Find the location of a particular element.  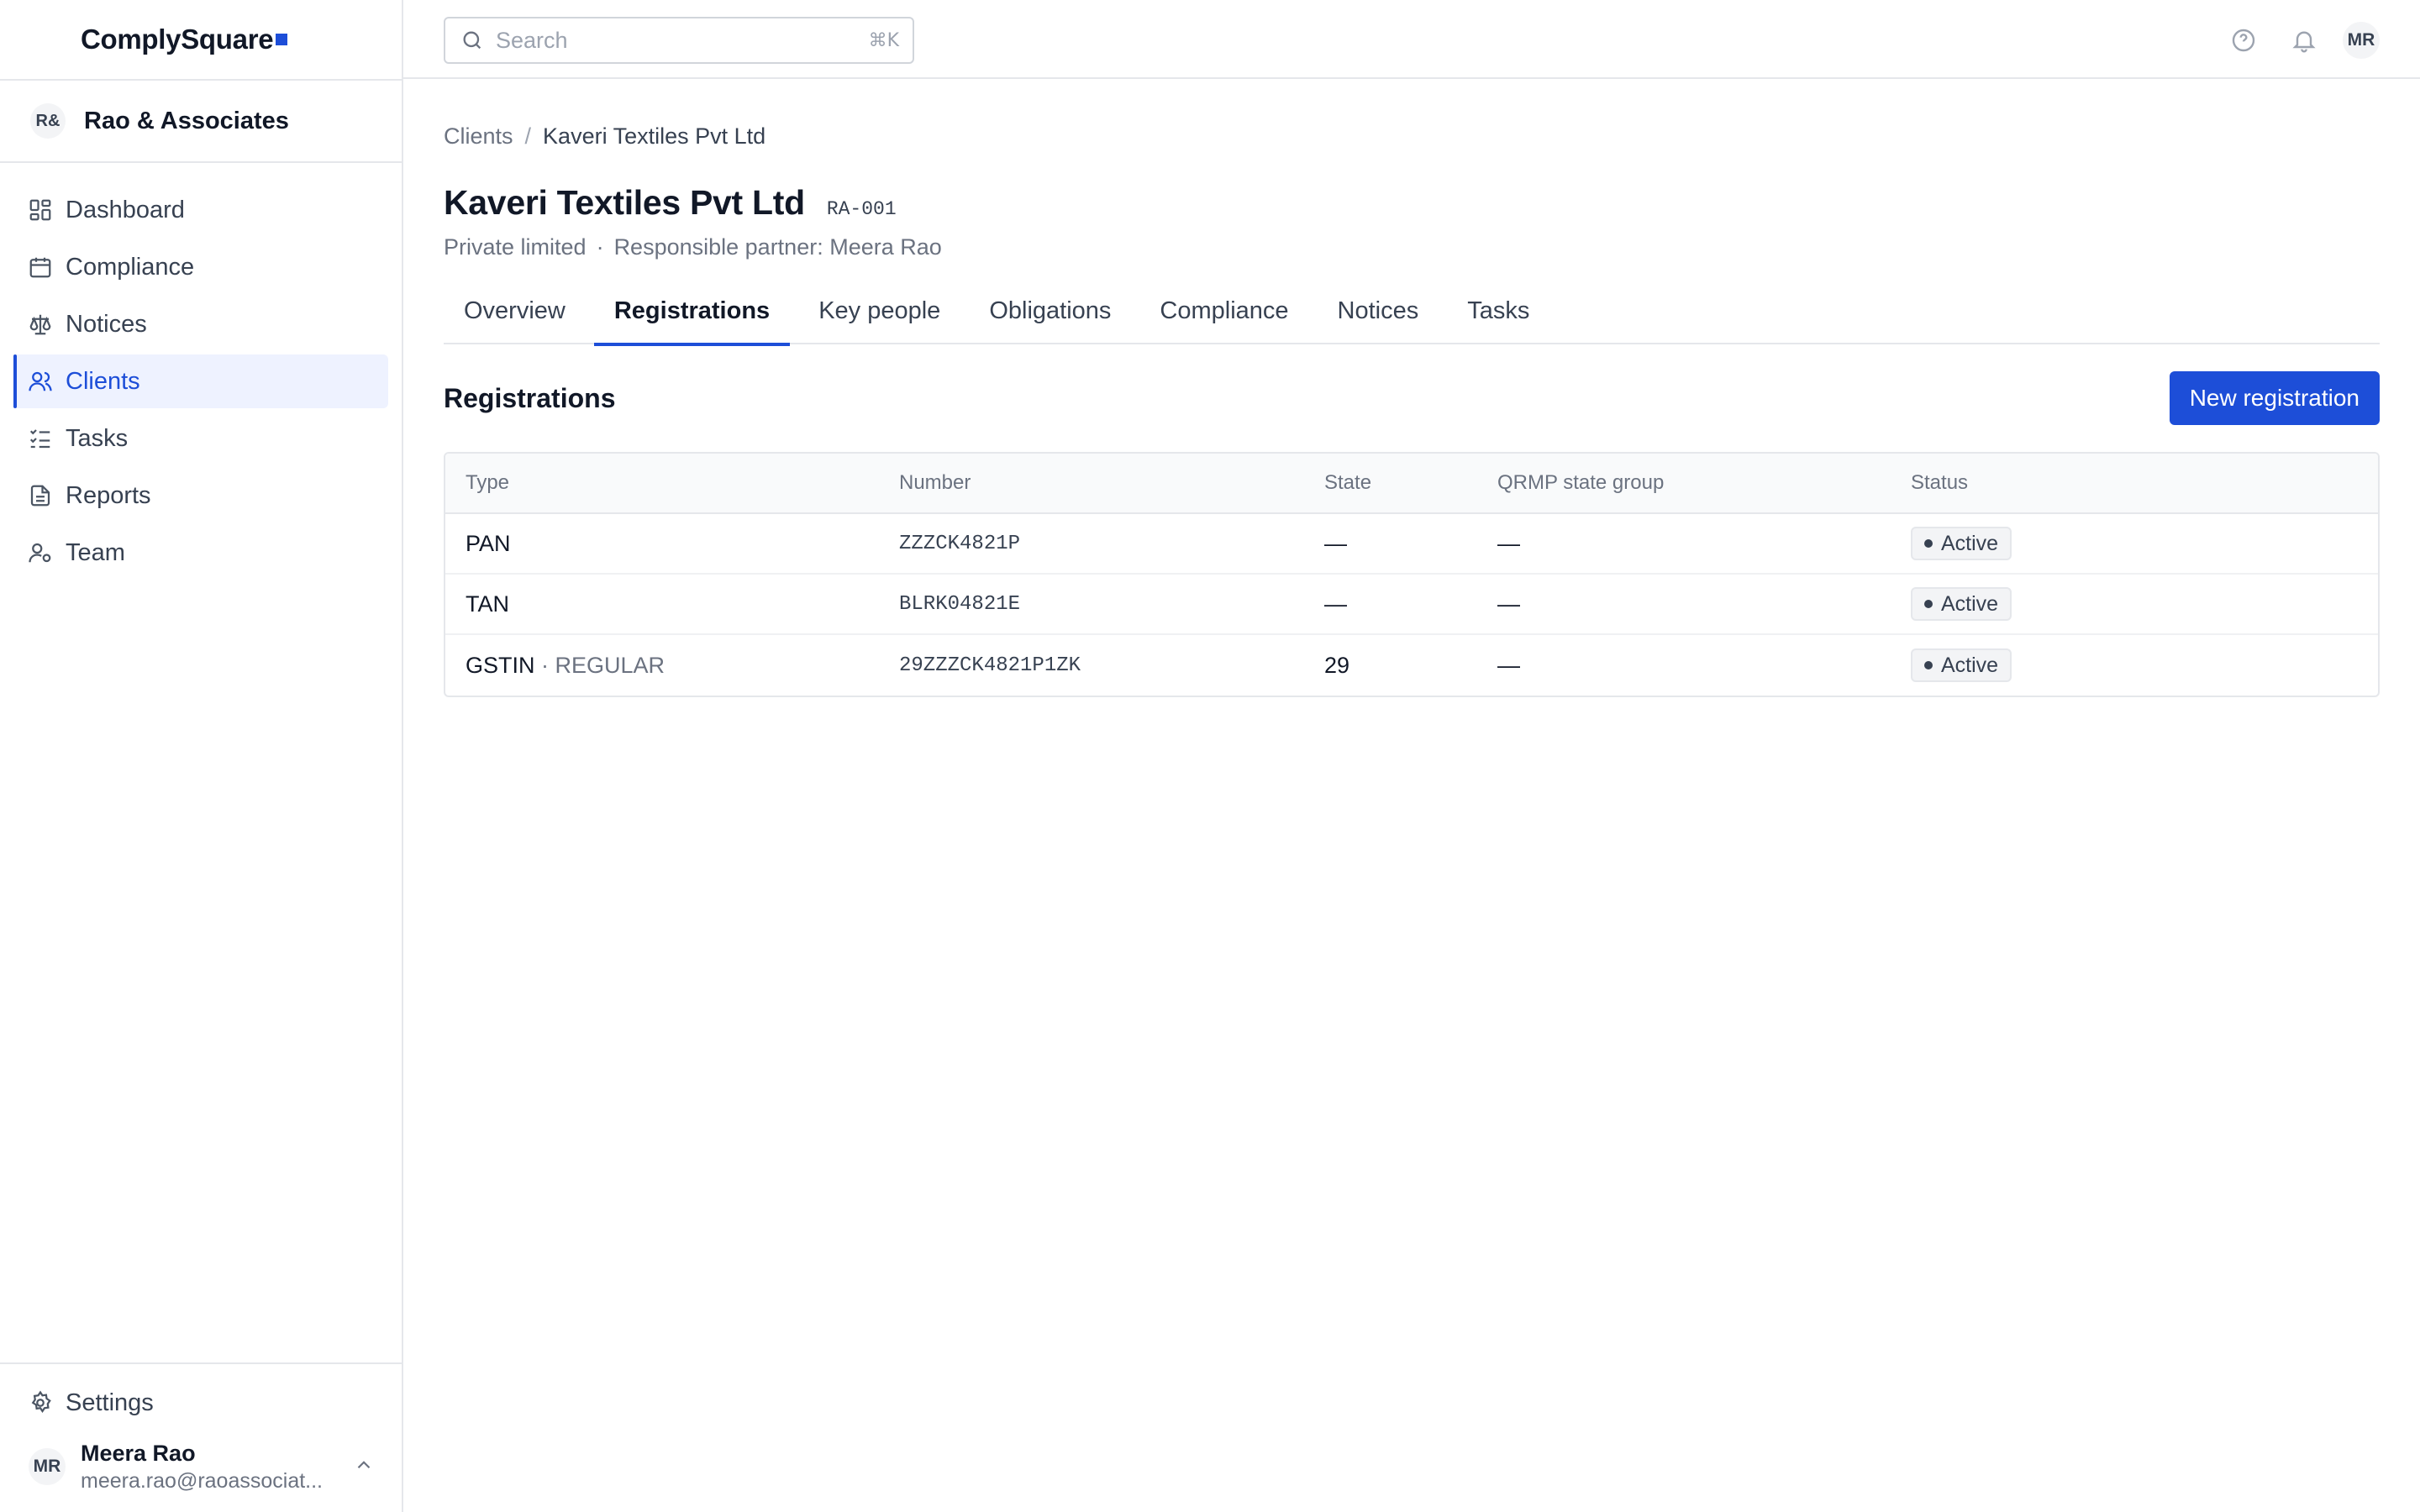

sidebar-item-tasks: Tasks is located at coordinates (200, 438).